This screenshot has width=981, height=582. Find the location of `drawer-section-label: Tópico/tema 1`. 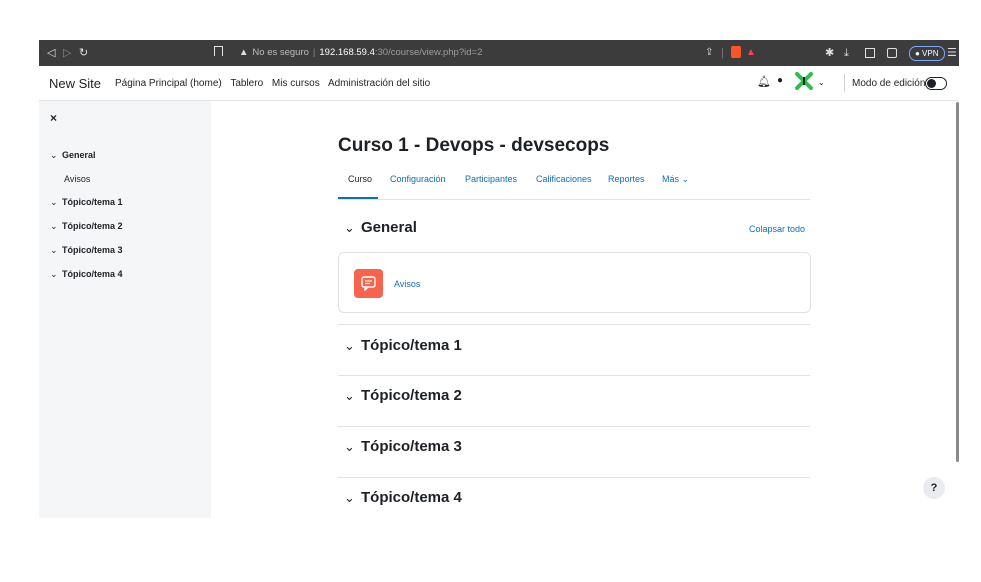

drawer-section-label: Tópico/tema 1 is located at coordinates (92, 202).